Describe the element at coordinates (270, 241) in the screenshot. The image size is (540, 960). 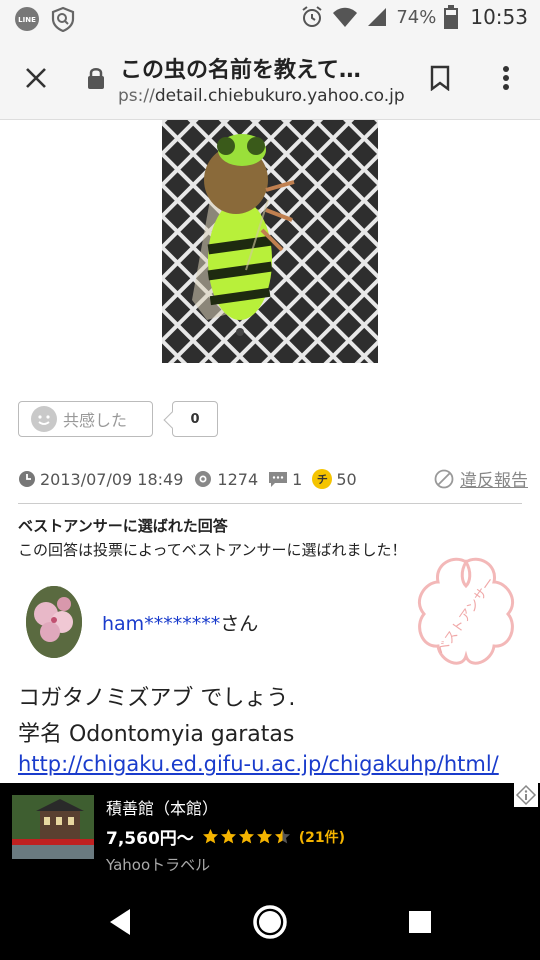
I see `insect-photo` at that location.